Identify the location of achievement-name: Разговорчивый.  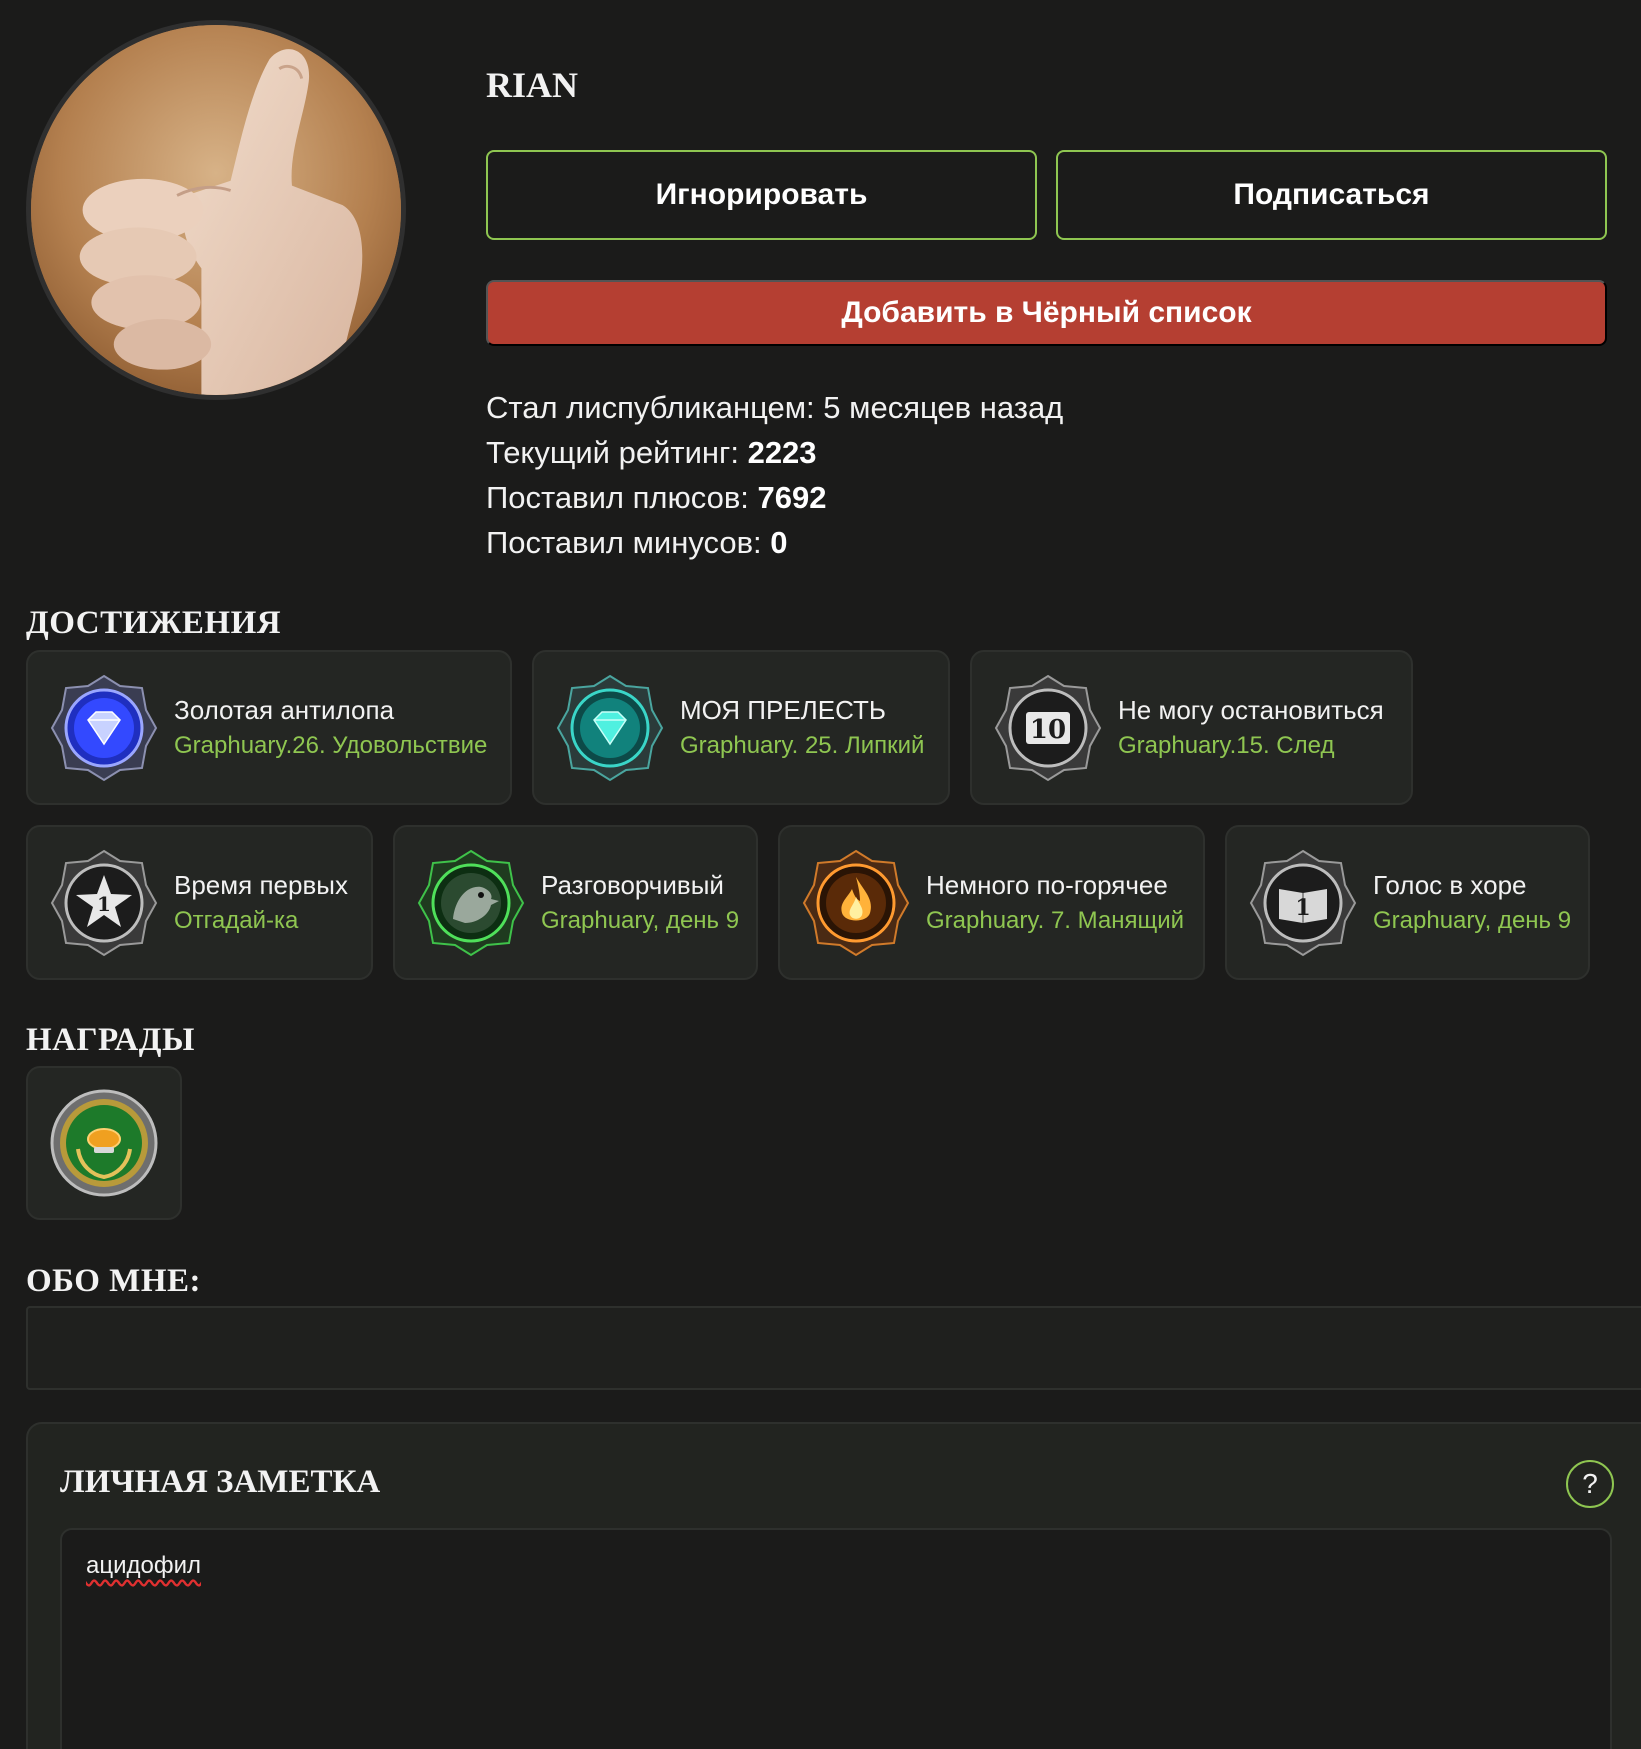
(632, 884).